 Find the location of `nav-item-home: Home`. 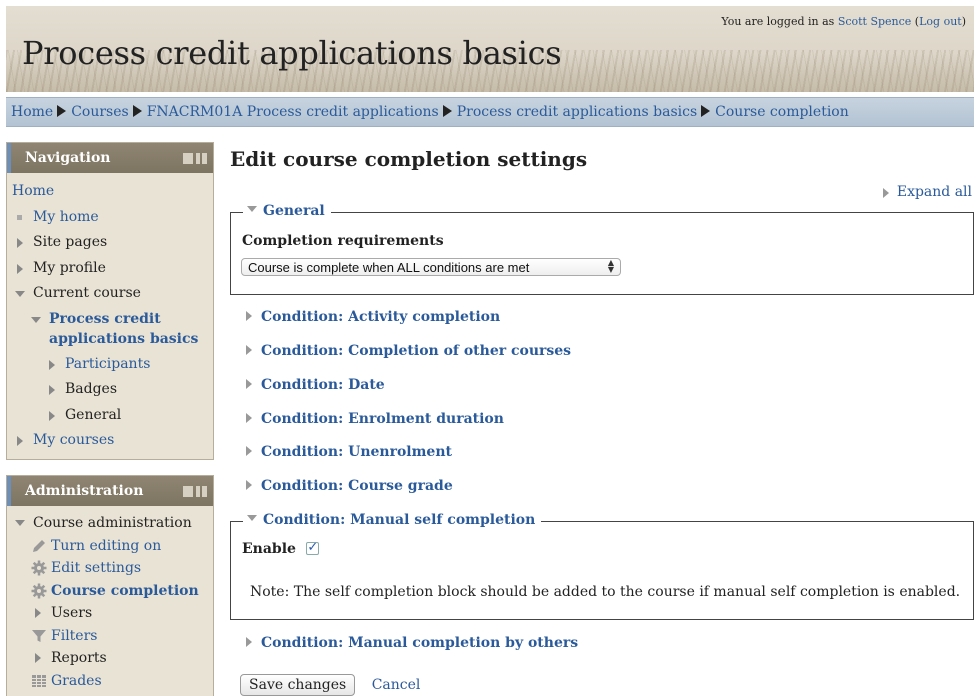

nav-item-home: Home is located at coordinates (110, 192).